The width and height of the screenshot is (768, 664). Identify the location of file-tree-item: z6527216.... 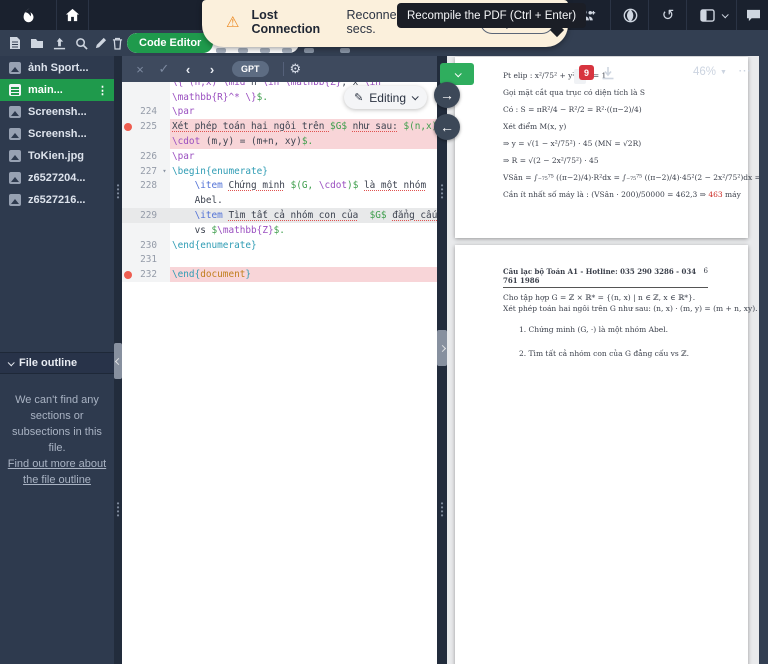
(57, 200).